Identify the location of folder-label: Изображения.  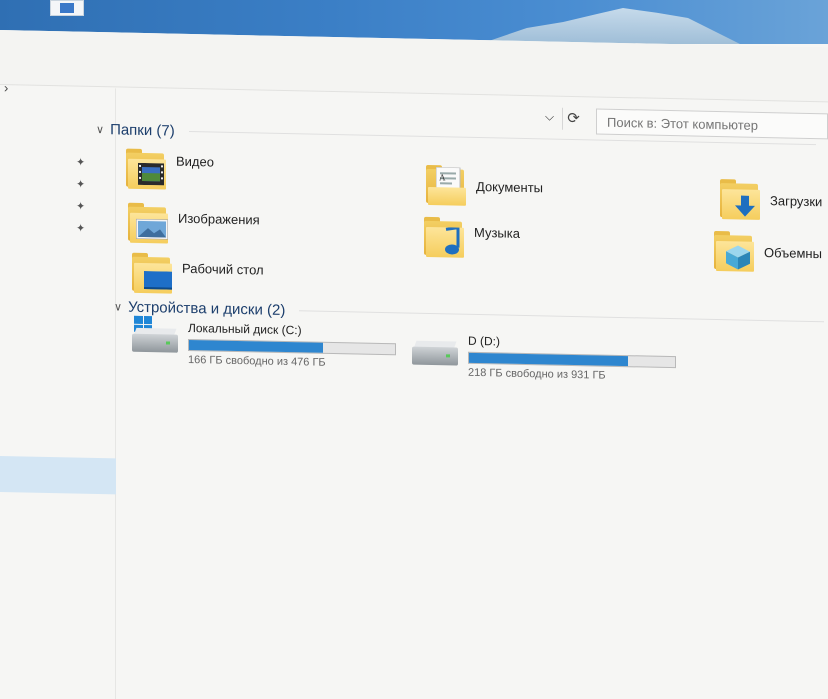
(219, 218).